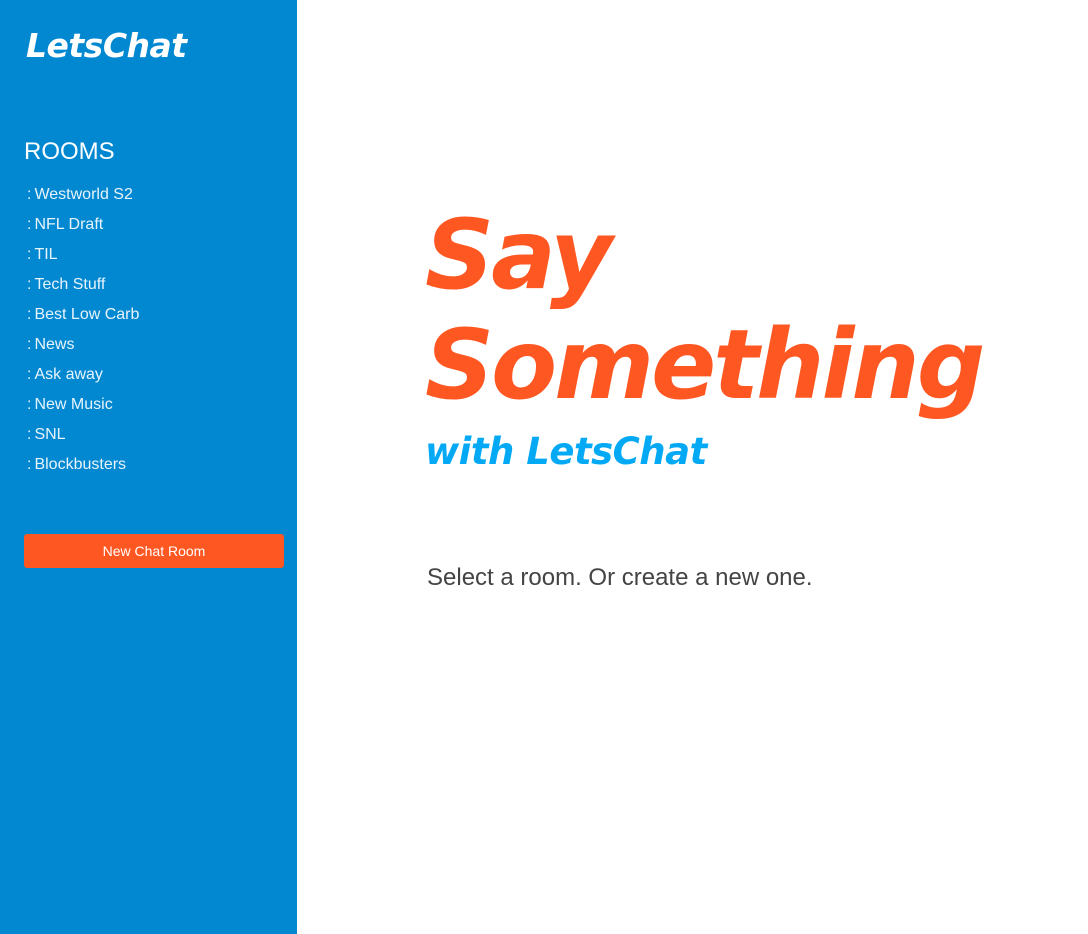  Describe the element at coordinates (50, 434) in the screenshot. I see `room-label: SNL` at that location.